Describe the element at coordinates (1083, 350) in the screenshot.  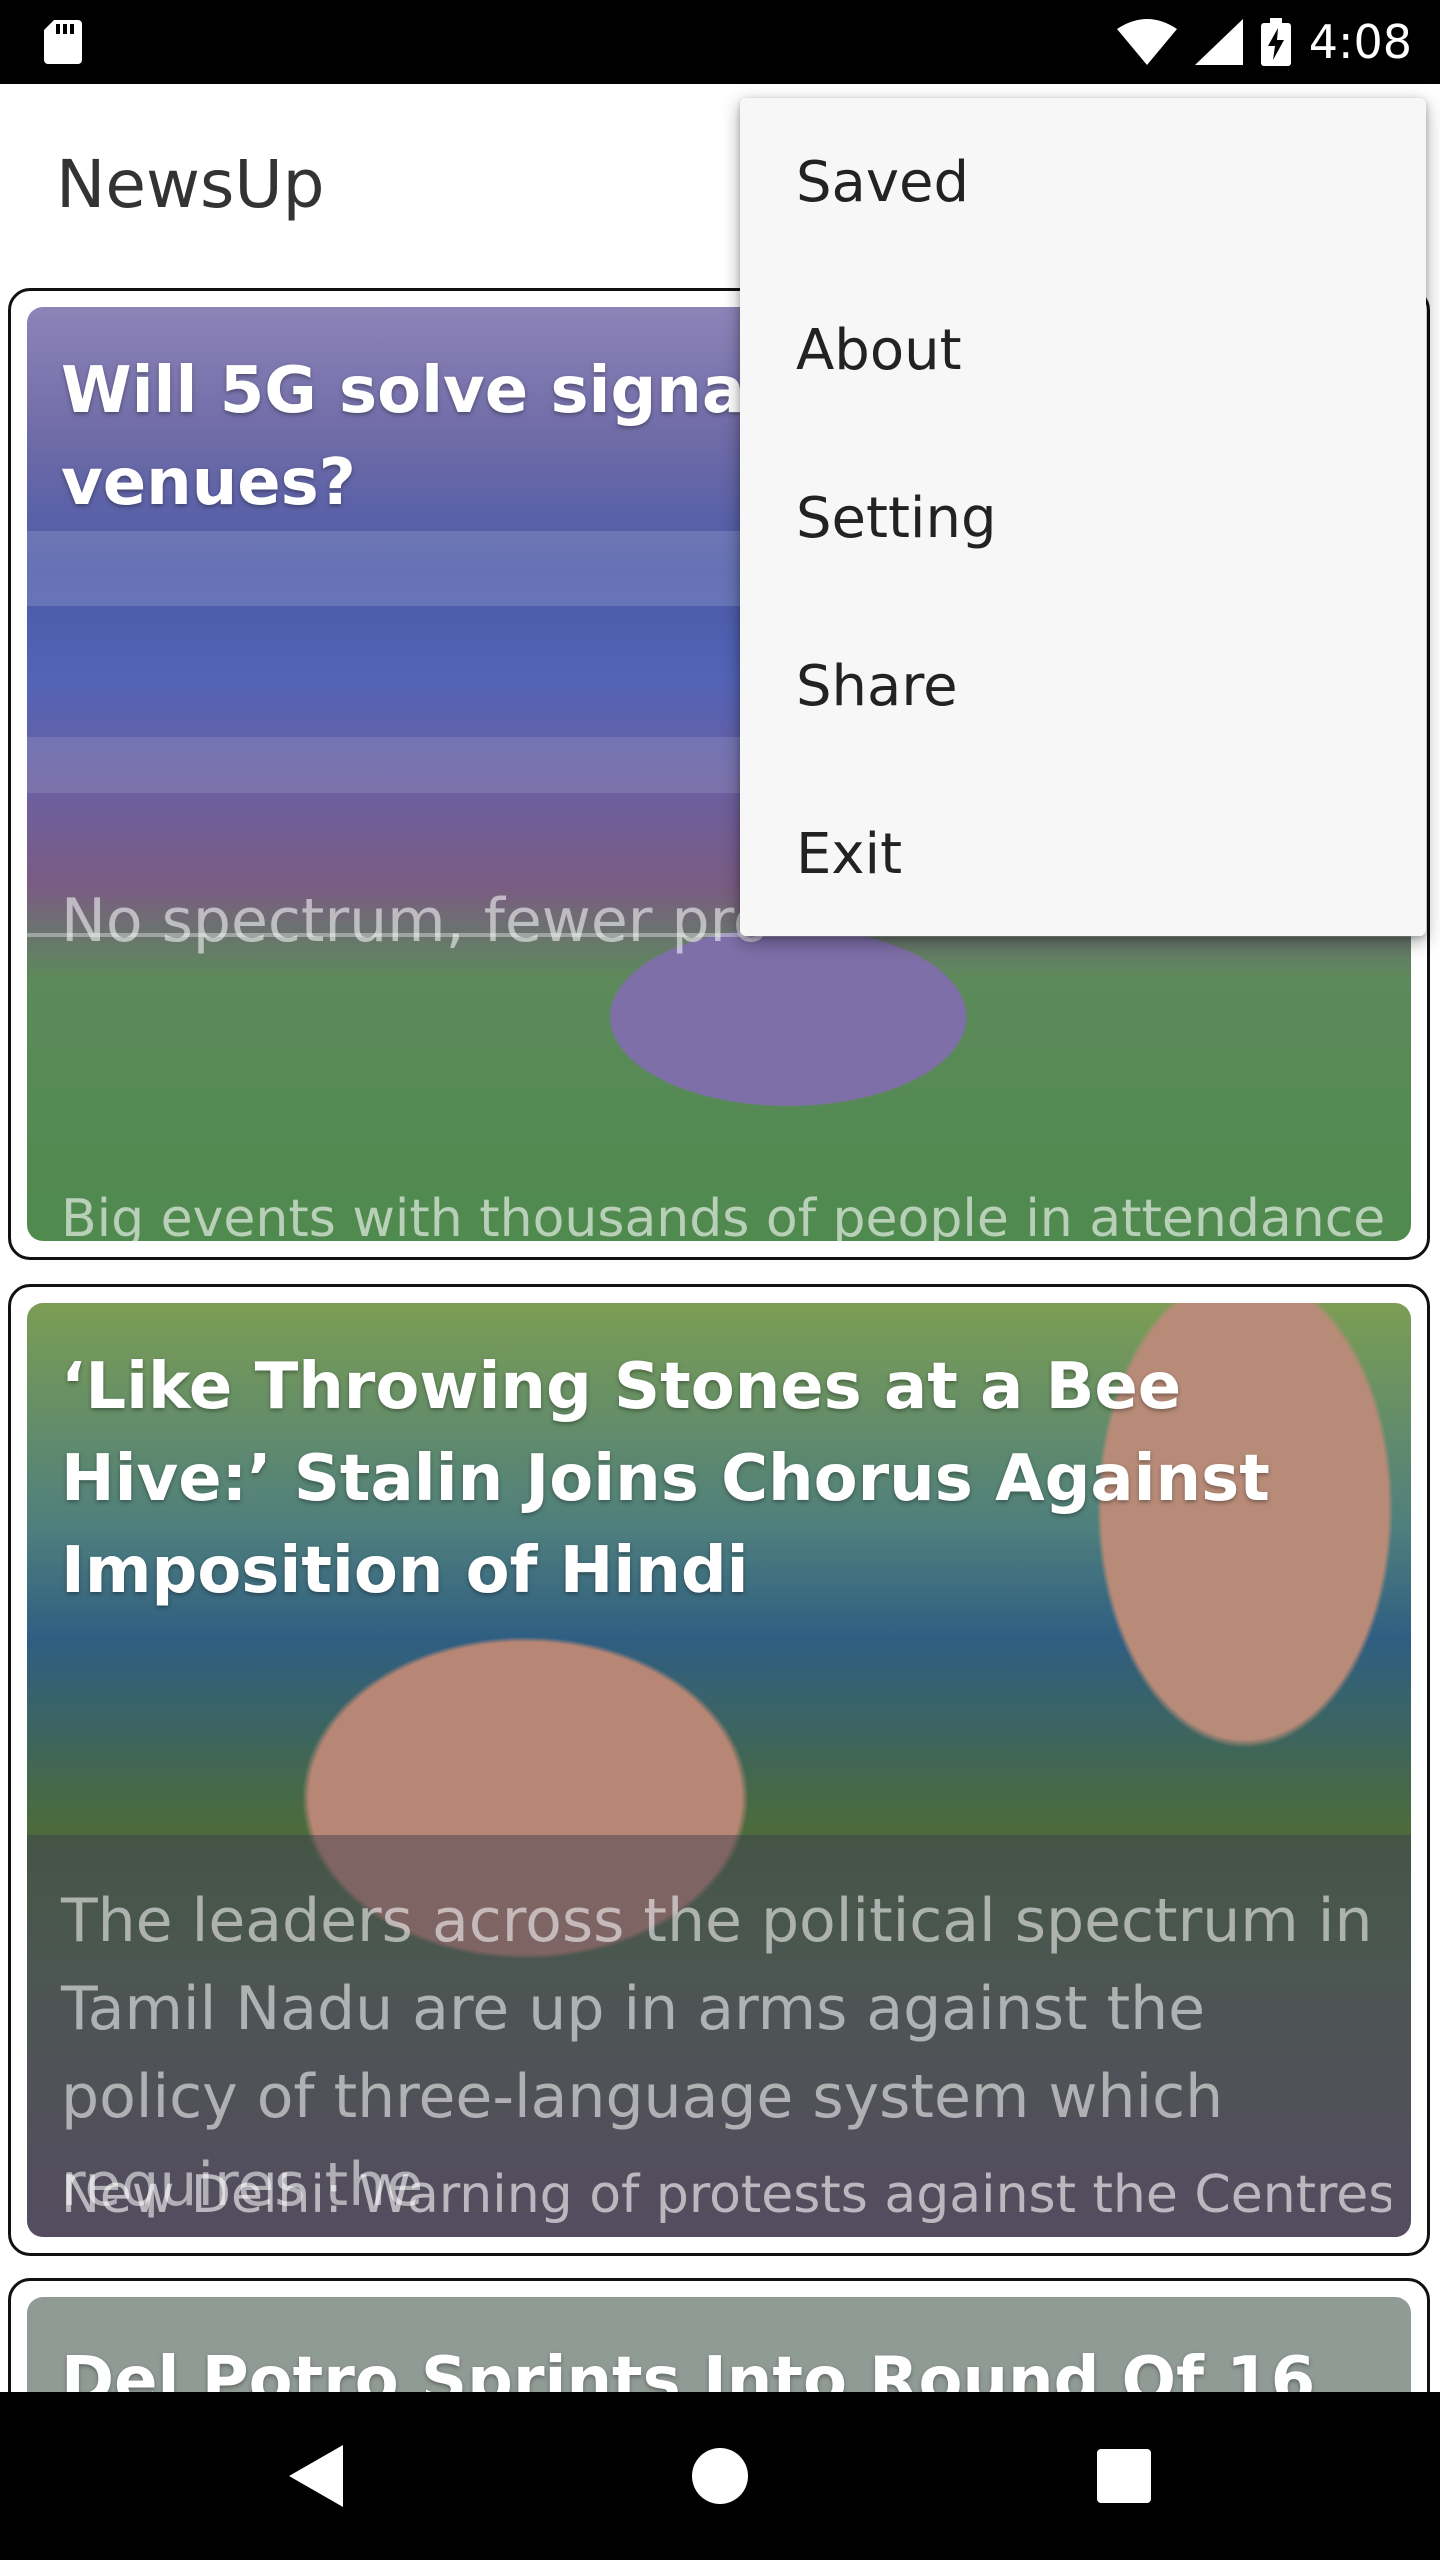
I see `menu-item-about: About` at that location.